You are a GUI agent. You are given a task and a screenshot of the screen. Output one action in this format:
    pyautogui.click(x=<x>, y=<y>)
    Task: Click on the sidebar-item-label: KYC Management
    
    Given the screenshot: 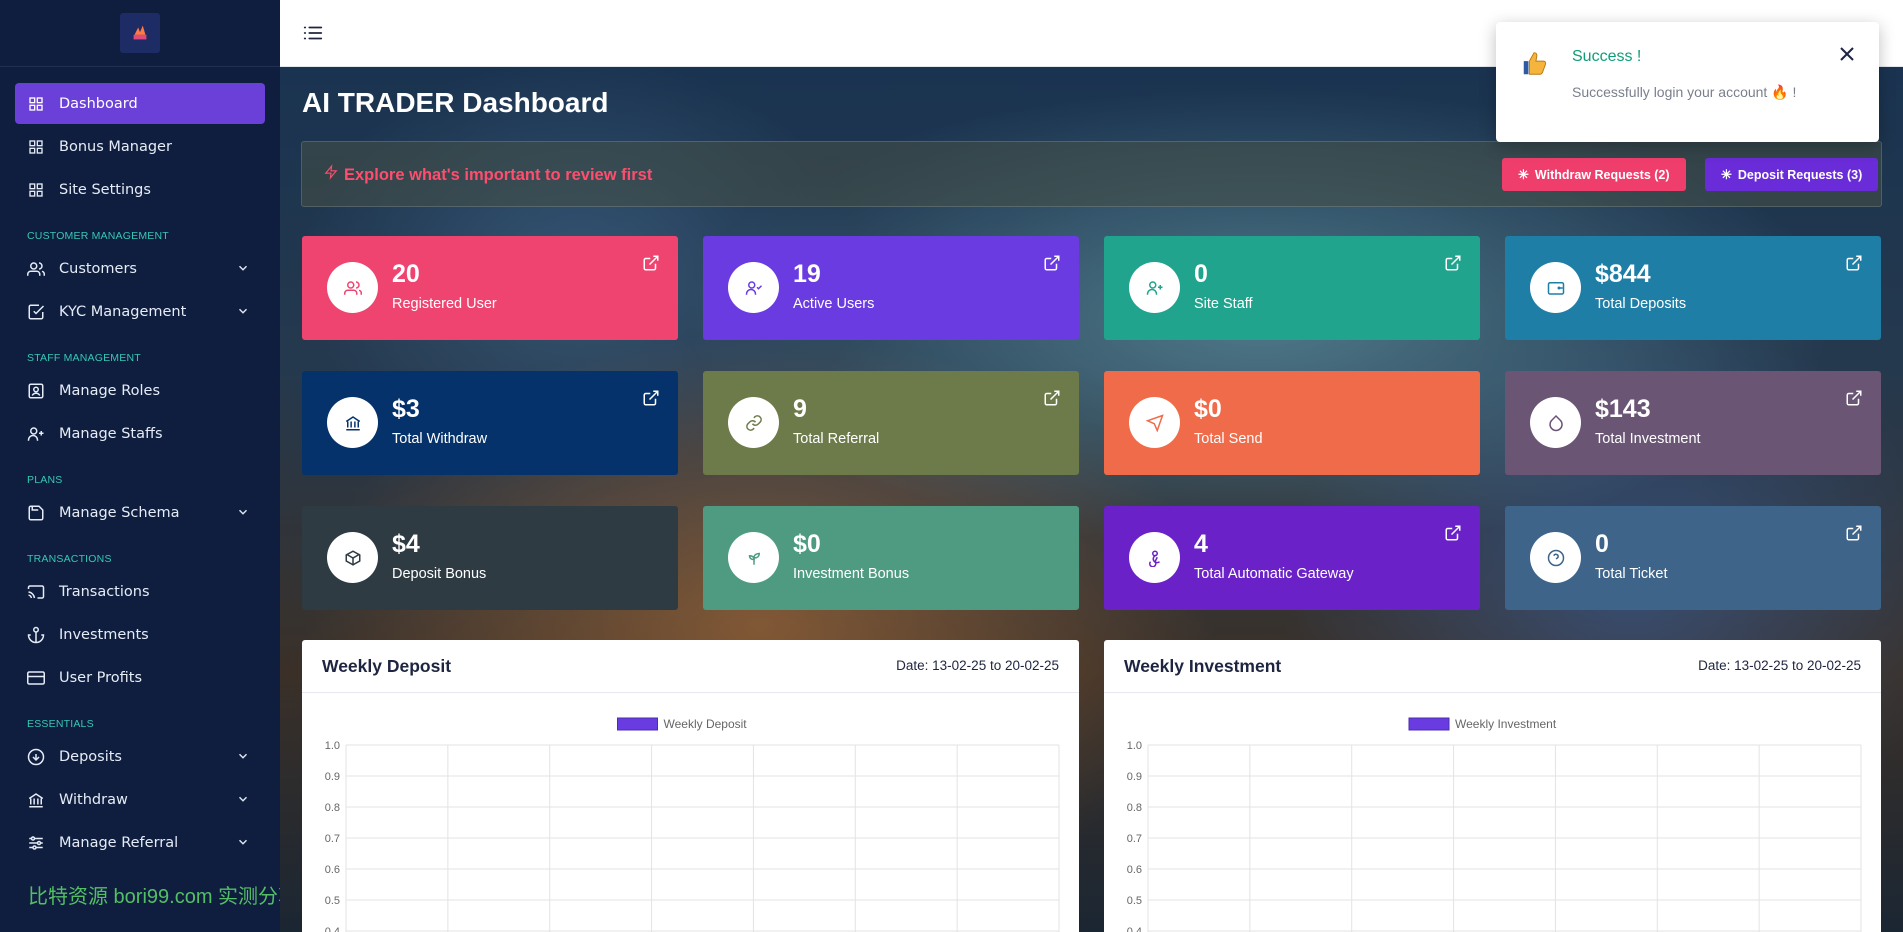 What is the action you would take?
    pyautogui.click(x=123, y=311)
    